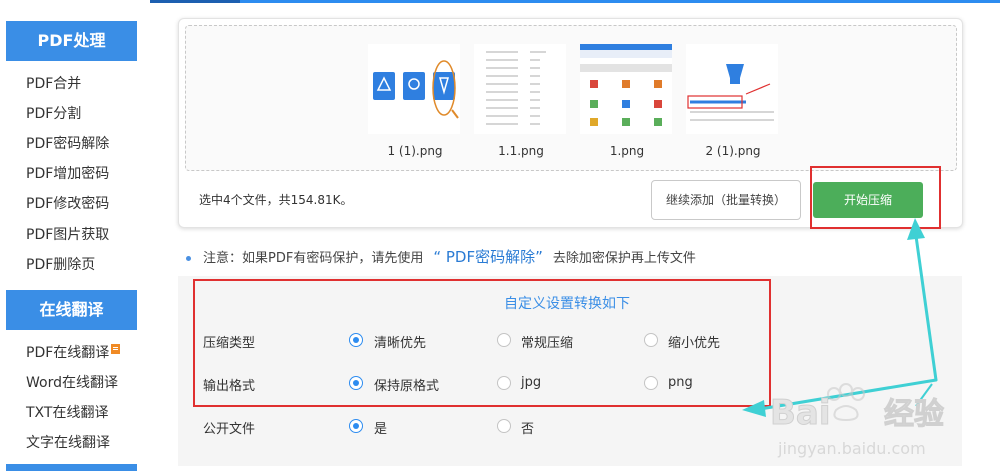 The width and height of the screenshot is (1000, 471). I want to click on file-name: 2 (1).png, so click(733, 151).